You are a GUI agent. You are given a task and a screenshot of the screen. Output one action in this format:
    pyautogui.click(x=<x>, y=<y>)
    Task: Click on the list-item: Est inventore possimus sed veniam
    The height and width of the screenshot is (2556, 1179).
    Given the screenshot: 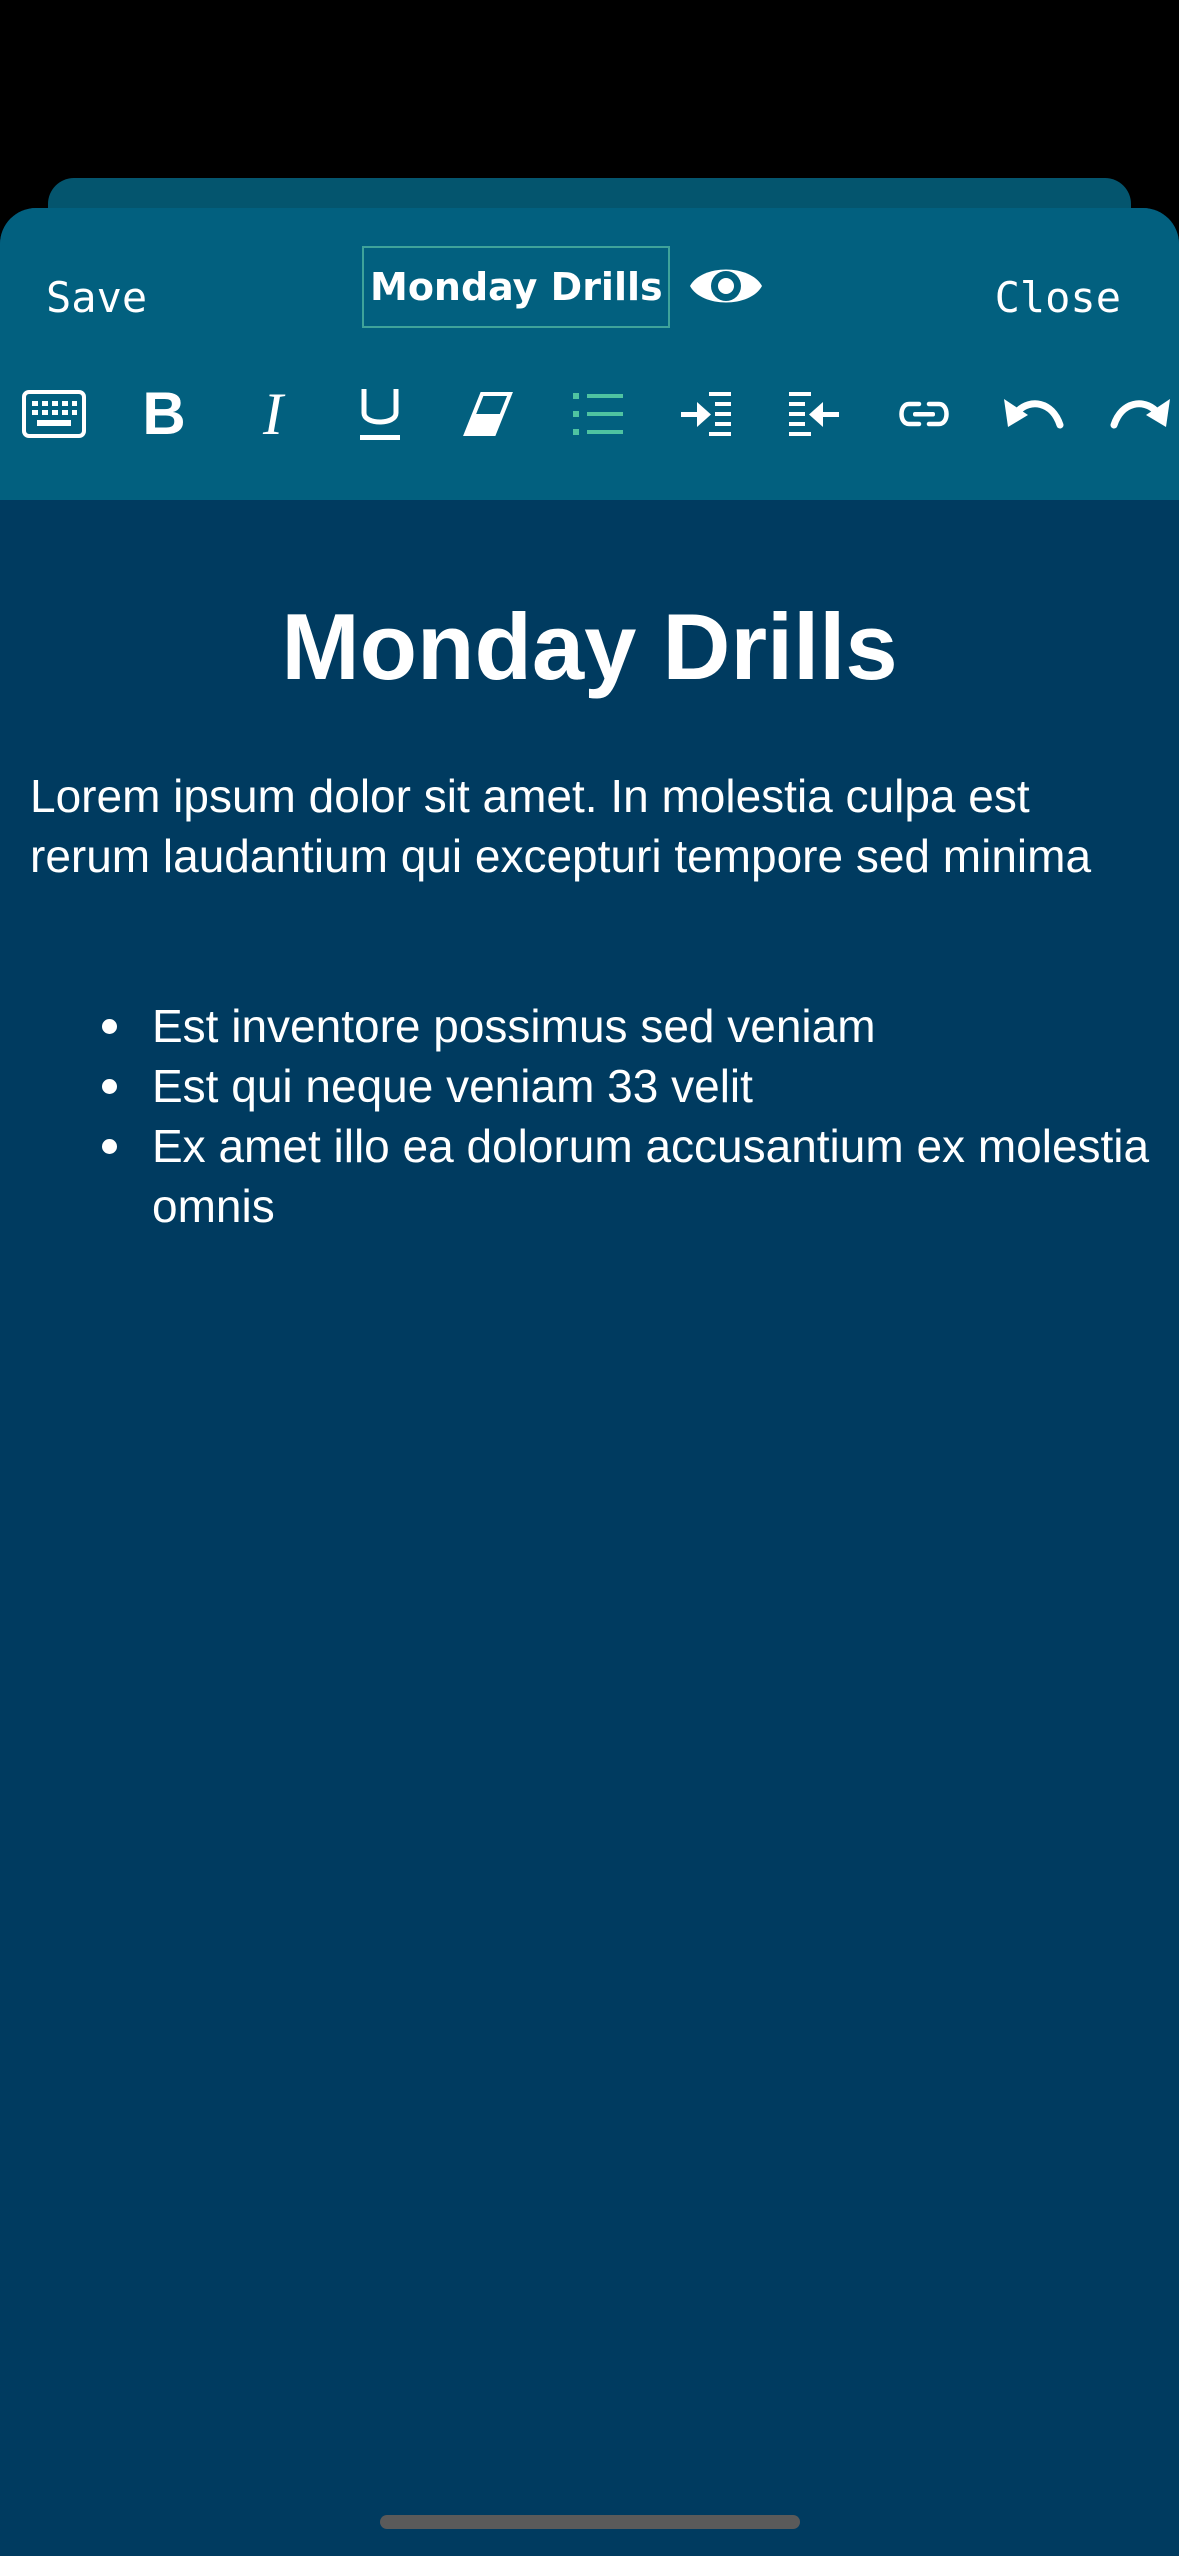 What is the action you would take?
    pyautogui.click(x=640, y=1026)
    